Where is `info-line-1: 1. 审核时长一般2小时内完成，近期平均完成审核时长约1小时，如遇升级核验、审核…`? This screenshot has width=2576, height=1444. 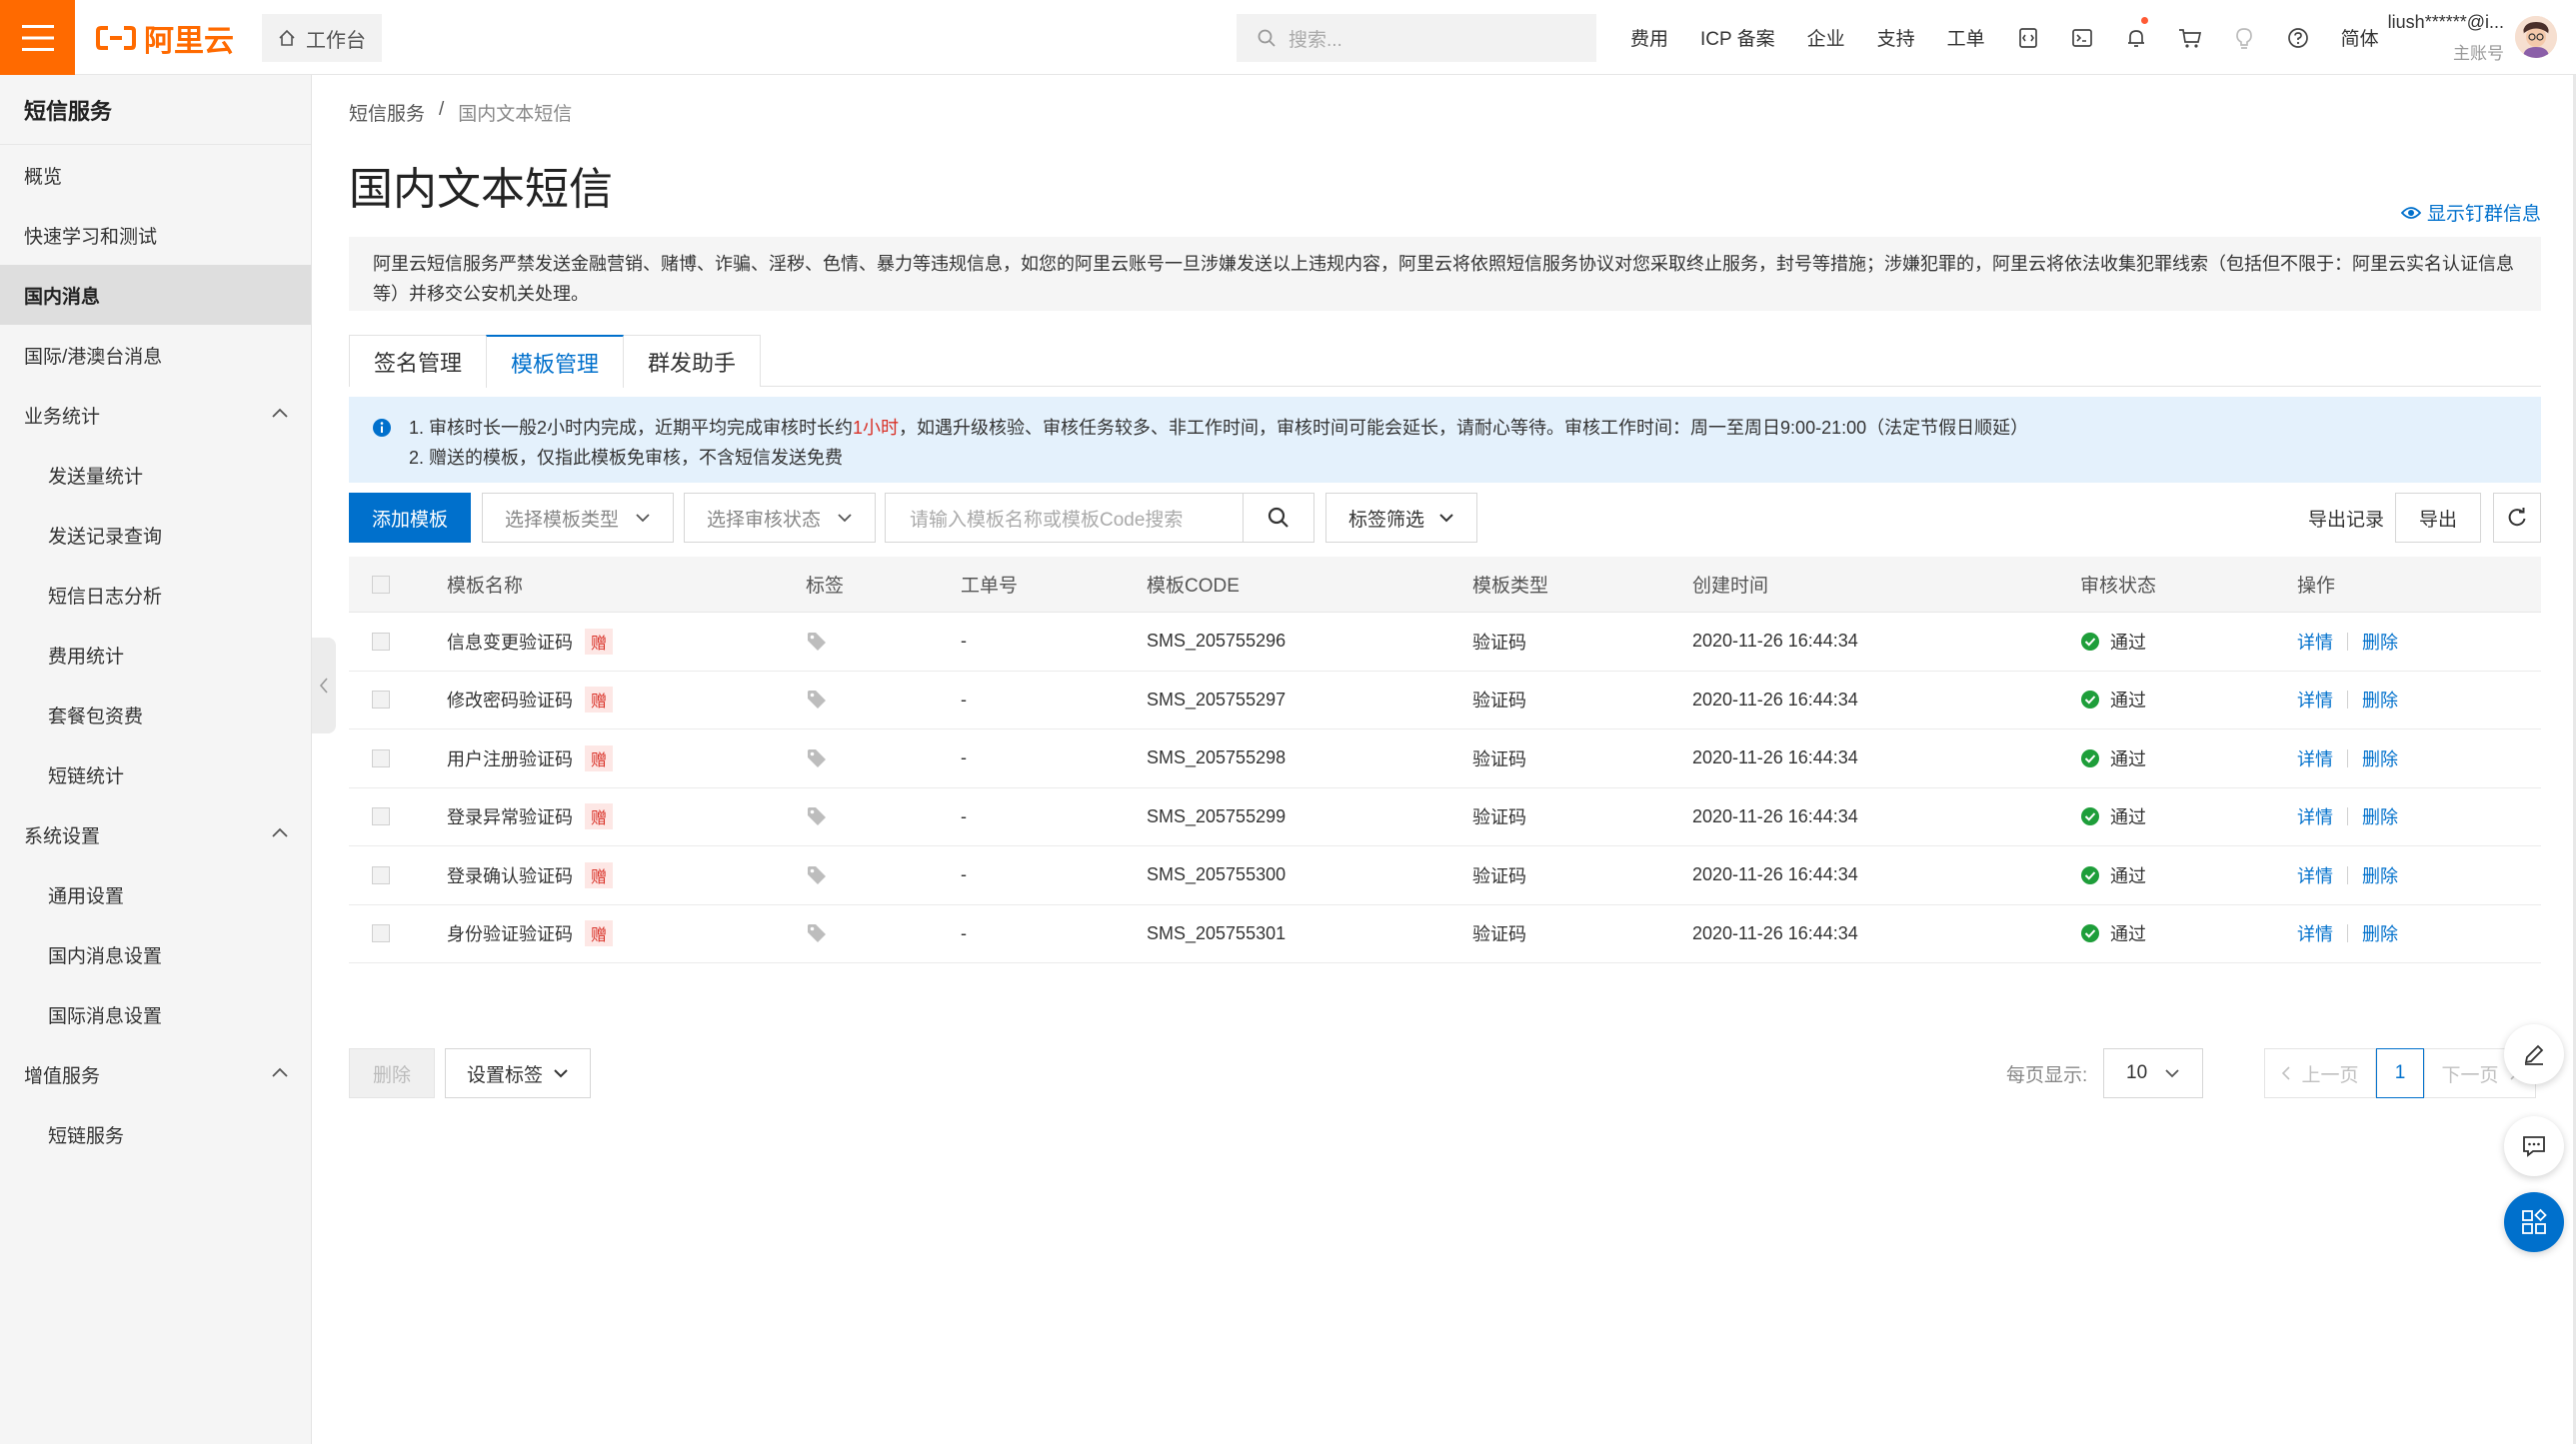 info-line-1: 1. 审核时长一般2小时内完成，近期平均完成审核时长约1小时，如遇升级核验、审核… is located at coordinates (1463, 428).